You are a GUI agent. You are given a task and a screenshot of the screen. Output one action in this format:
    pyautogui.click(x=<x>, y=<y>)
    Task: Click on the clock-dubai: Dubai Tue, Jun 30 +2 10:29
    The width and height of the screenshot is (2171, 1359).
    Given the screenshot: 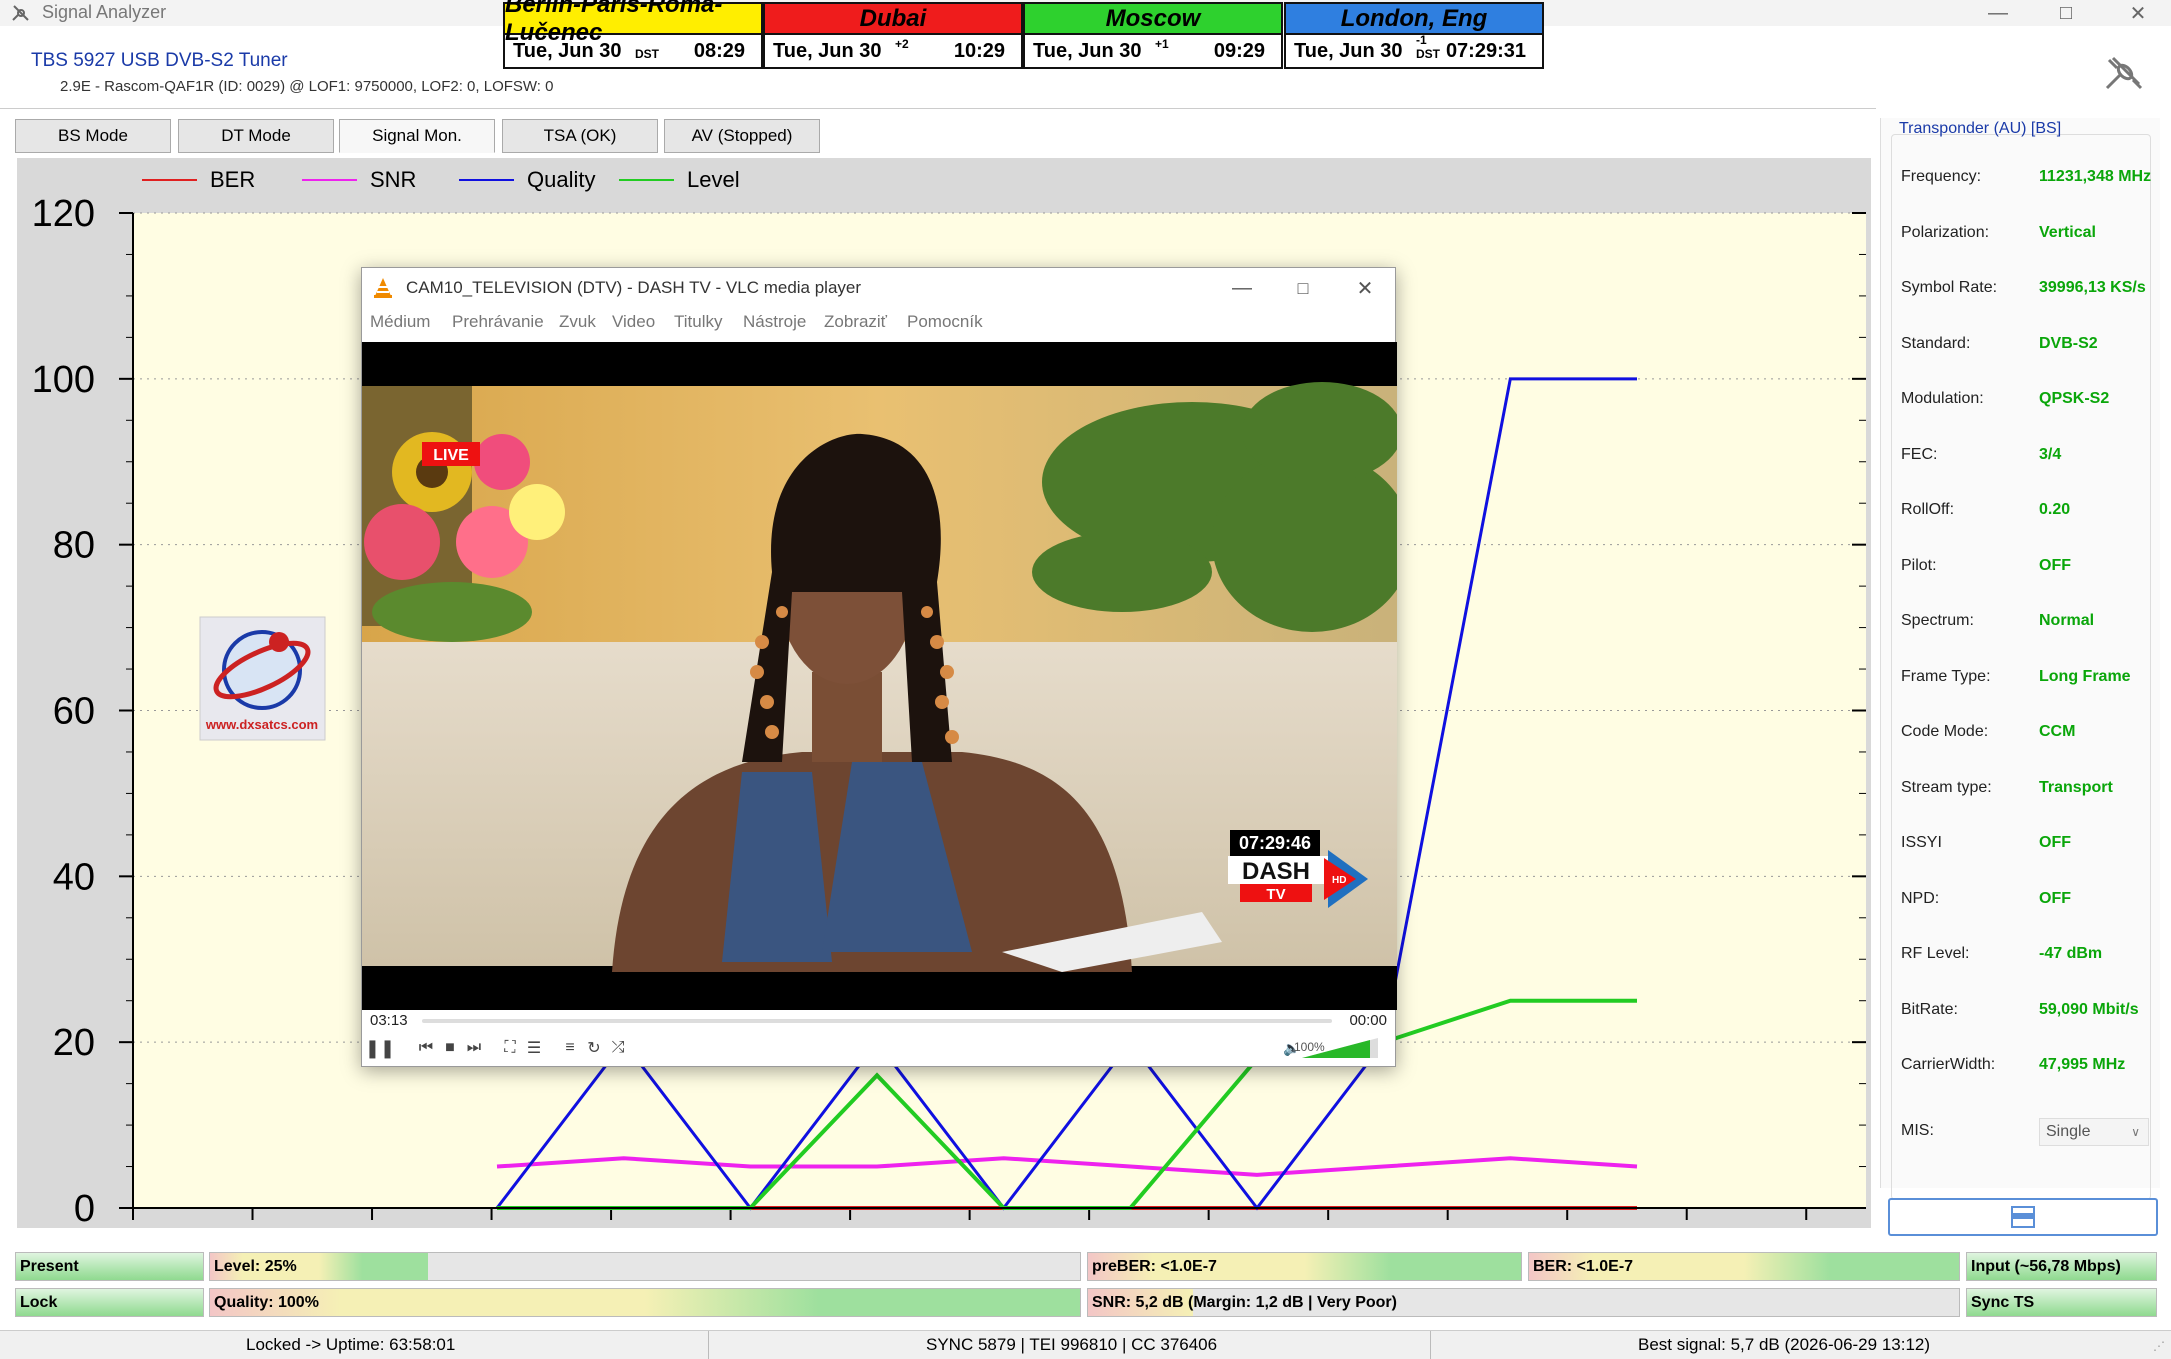 What is the action you would take?
    pyautogui.click(x=893, y=35)
    